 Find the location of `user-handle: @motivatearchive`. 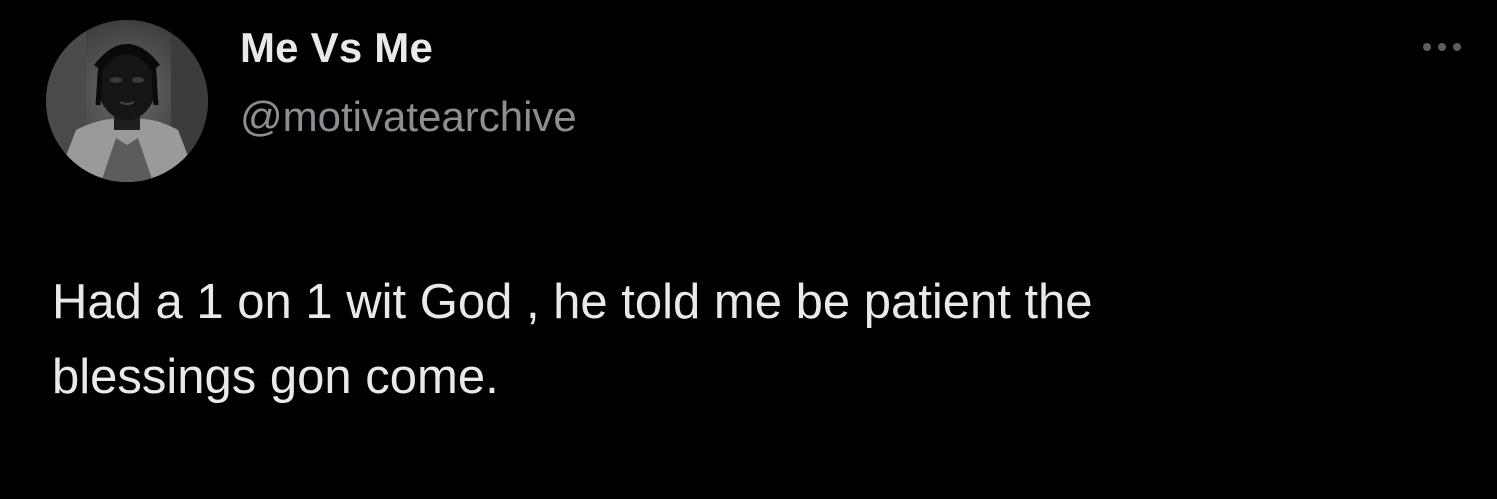

user-handle: @motivatearchive is located at coordinates (408, 117).